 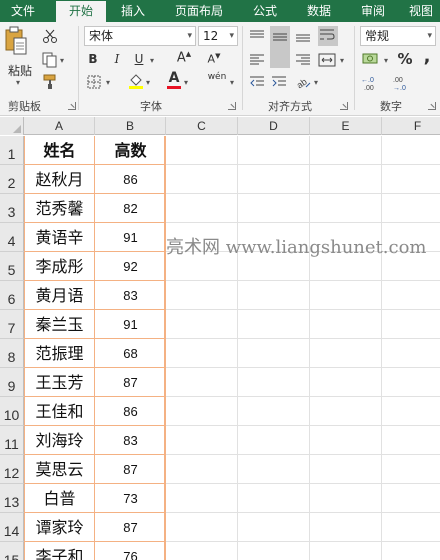 What do you see at coordinates (152, 60) in the screenshot?
I see `underline-dropdown-arrow: ▾` at bounding box center [152, 60].